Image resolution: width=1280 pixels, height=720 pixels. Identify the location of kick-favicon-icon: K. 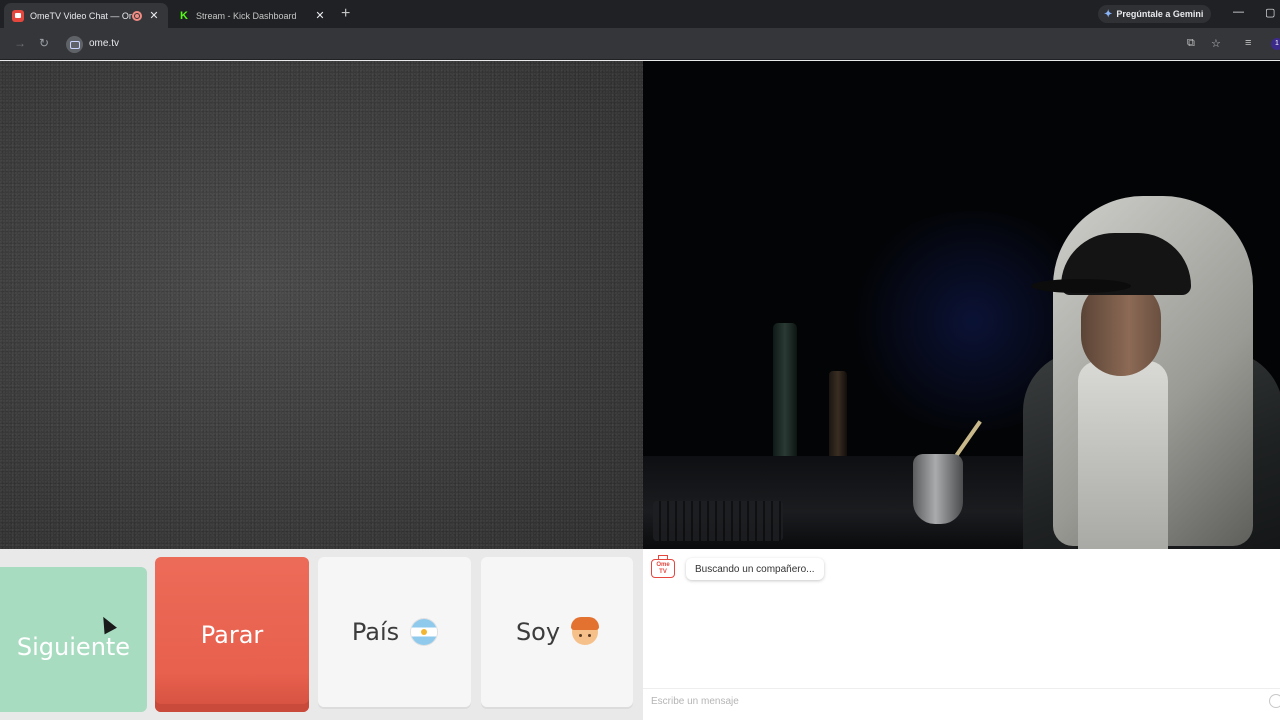
(184, 15).